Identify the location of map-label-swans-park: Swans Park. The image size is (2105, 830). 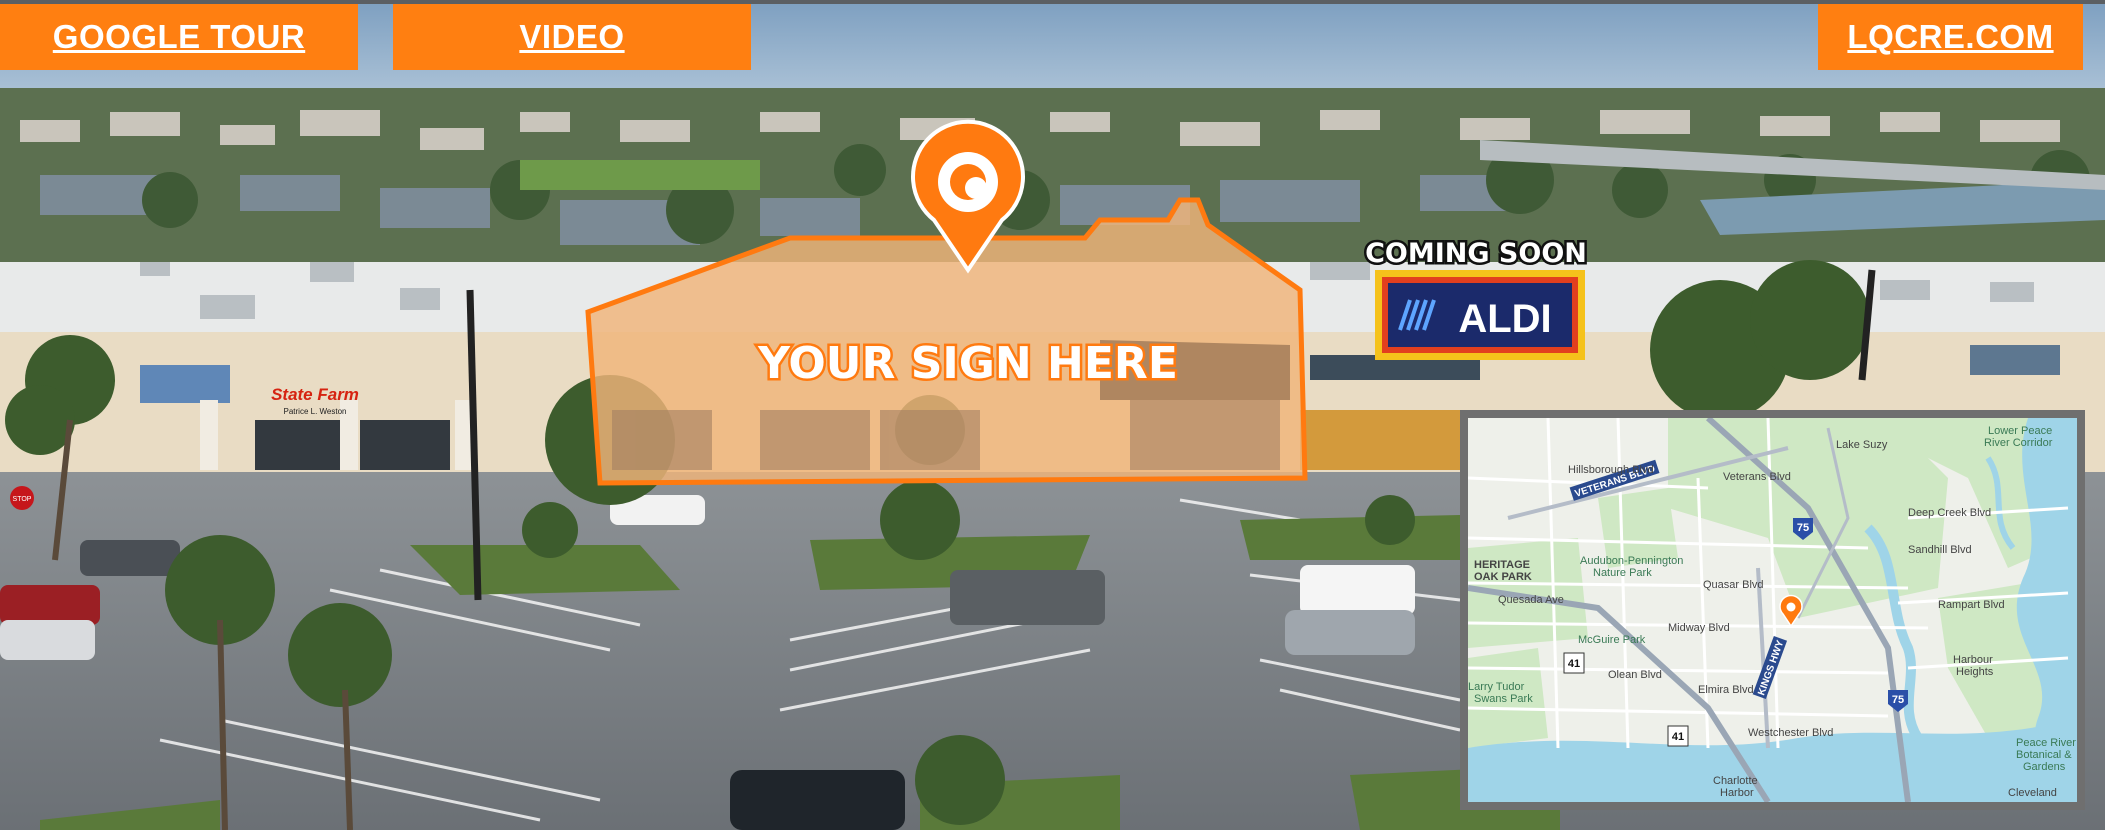
(1503, 699).